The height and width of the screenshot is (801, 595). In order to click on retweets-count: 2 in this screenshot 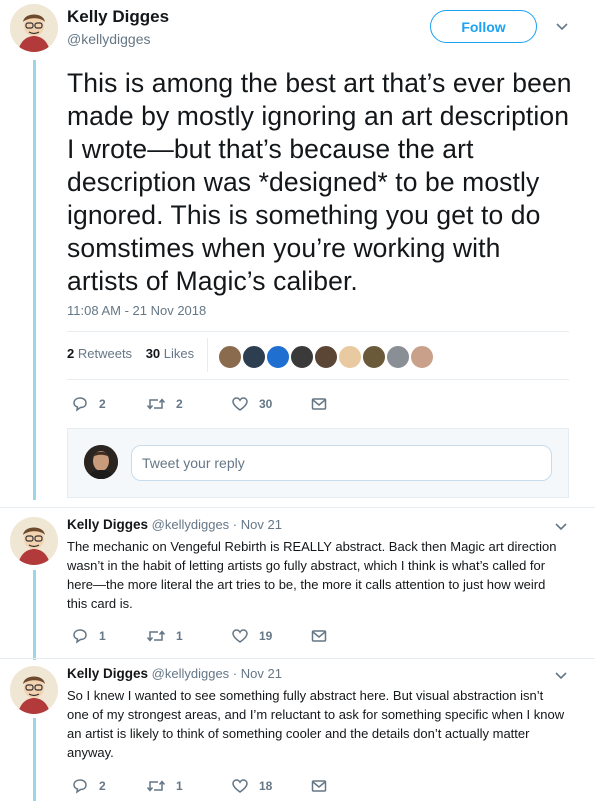, I will do `click(70, 353)`.